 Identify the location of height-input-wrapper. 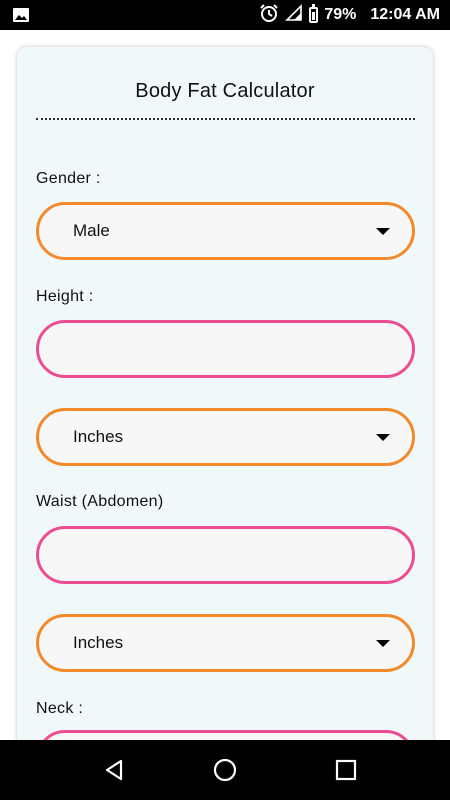
(225, 349).